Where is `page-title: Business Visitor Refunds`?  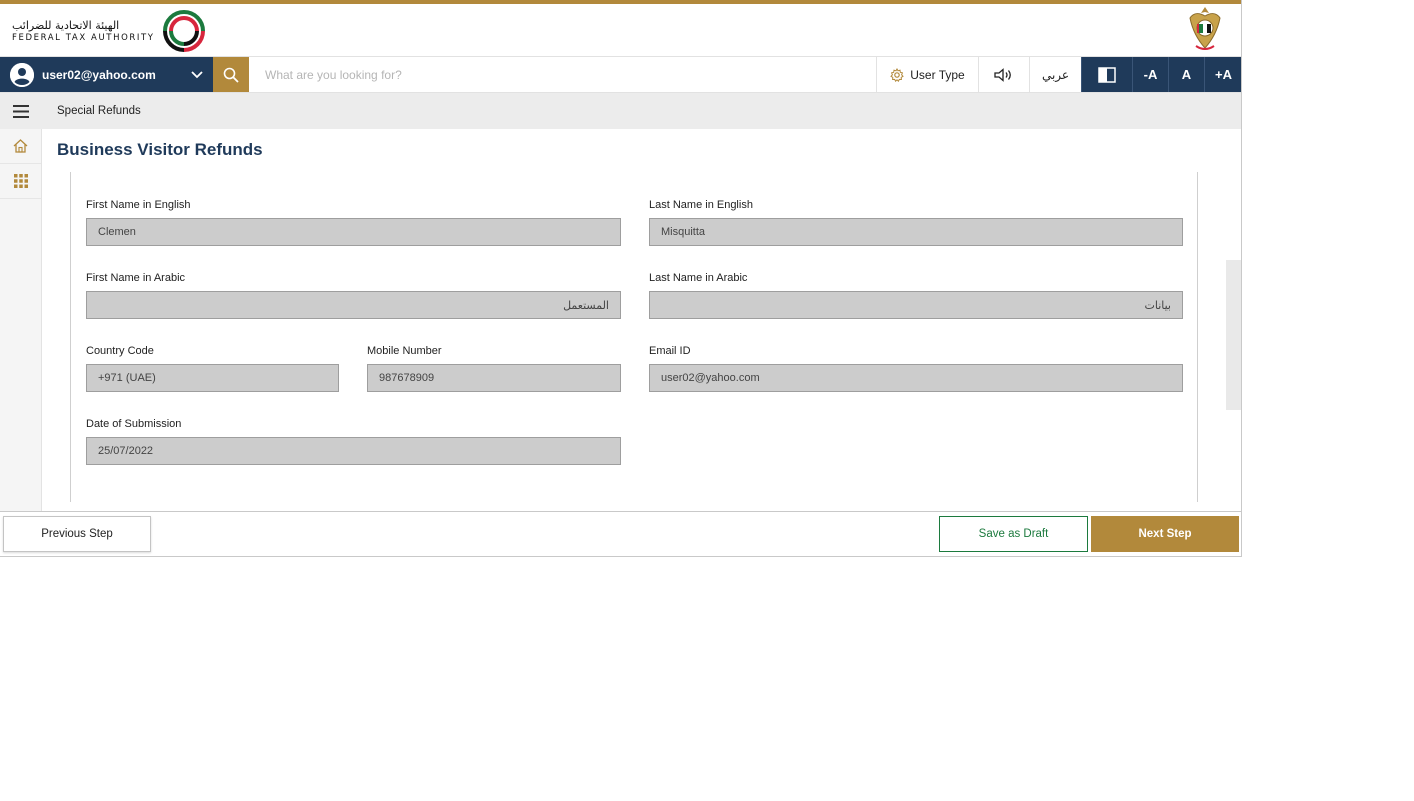 page-title: Business Visitor Refunds is located at coordinates (160, 149).